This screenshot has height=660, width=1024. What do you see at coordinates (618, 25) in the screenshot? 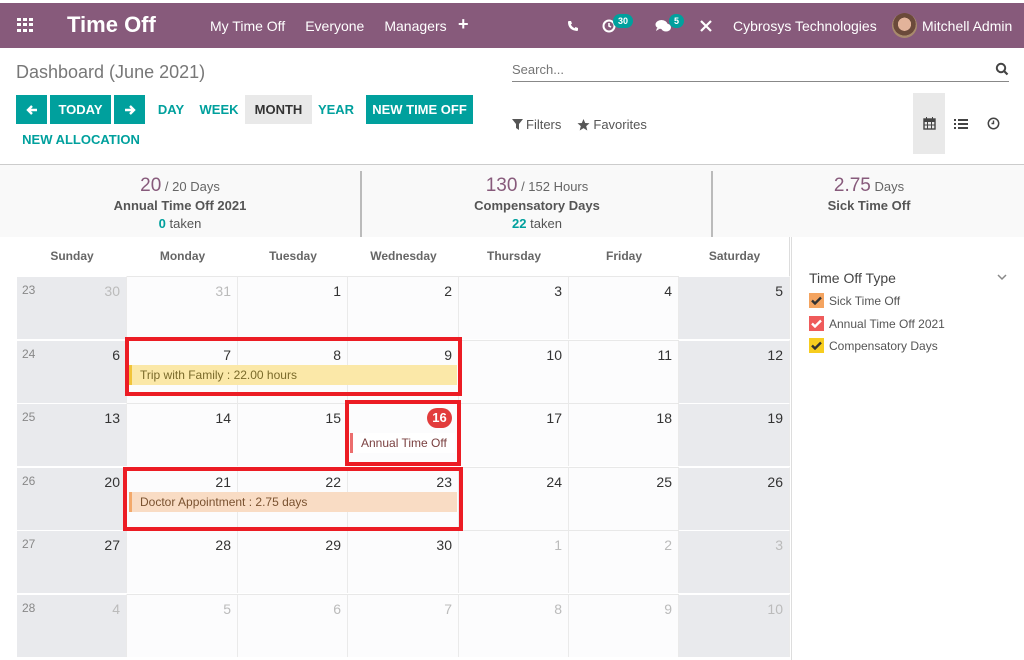
I see `activity-button: 30` at bounding box center [618, 25].